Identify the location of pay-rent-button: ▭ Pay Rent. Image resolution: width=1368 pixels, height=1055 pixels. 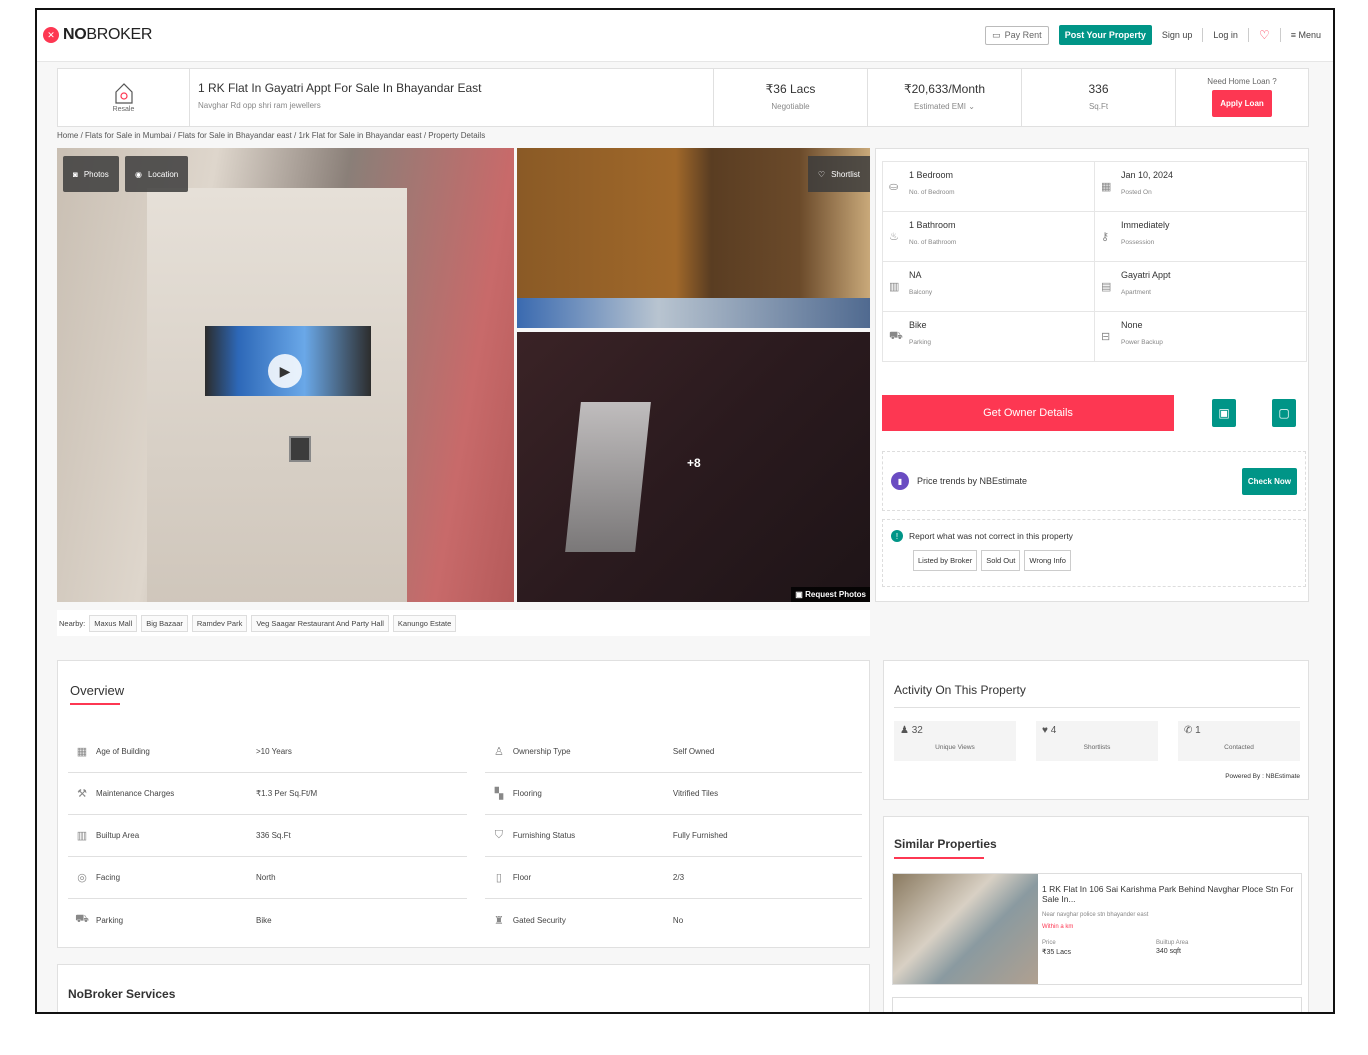
(1017, 35).